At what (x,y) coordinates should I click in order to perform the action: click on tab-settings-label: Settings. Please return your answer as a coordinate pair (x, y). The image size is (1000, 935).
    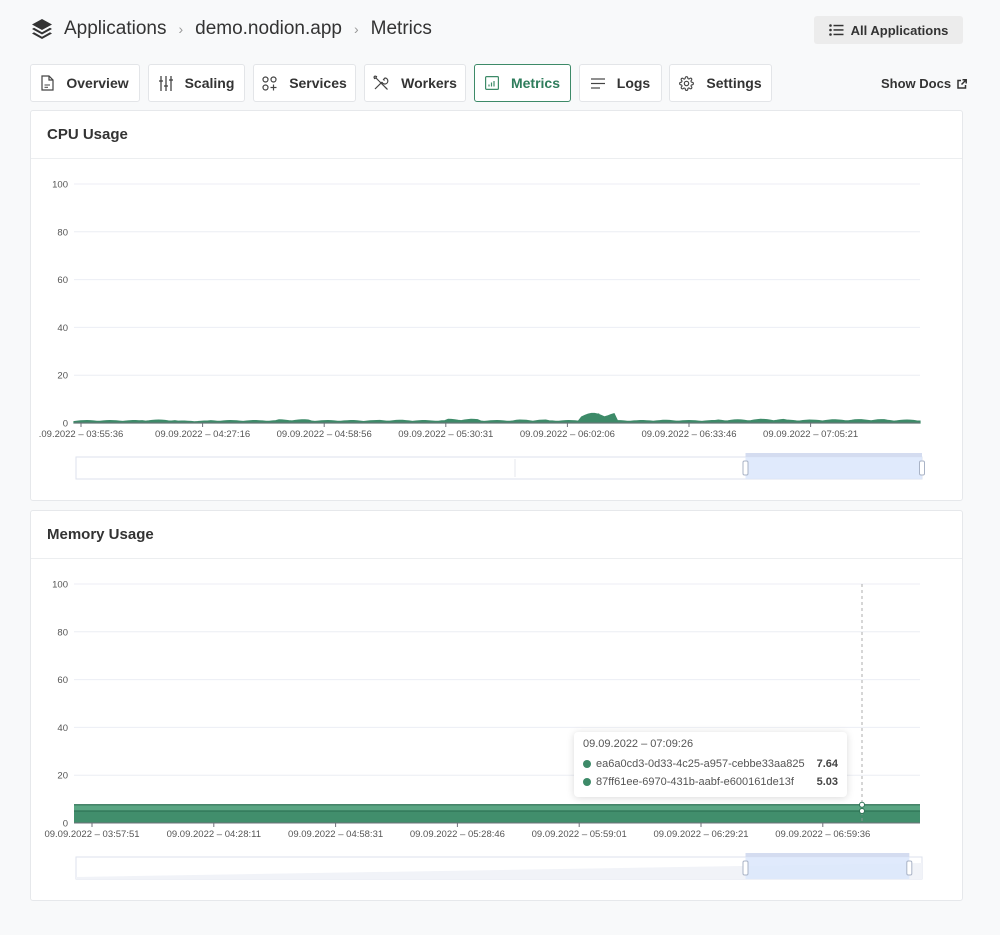
    Looking at the image, I should click on (734, 83).